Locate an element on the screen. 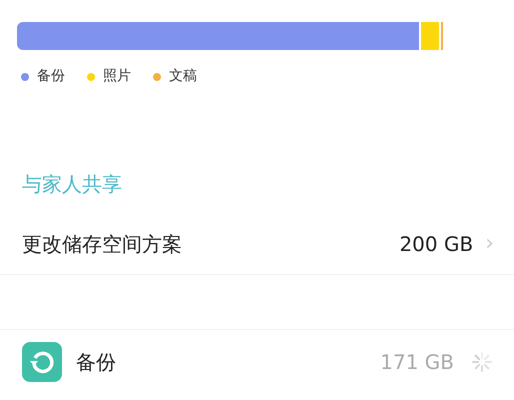 This screenshot has width=514, height=400. item-label: 备份 is located at coordinates (228, 362).